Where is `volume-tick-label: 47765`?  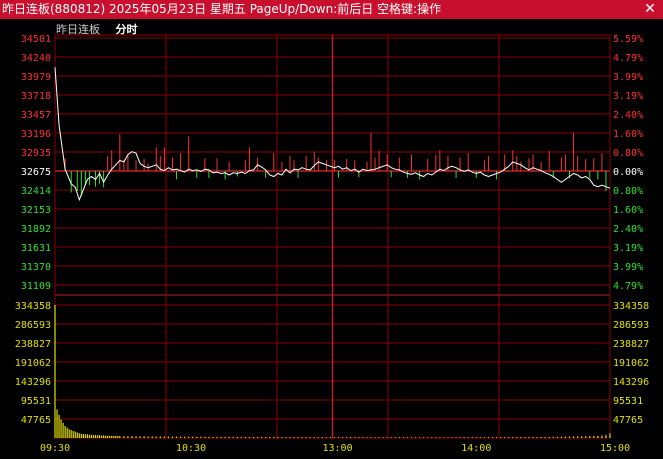 volume-tick-label: 47765 is located at coordinates (36, 420).